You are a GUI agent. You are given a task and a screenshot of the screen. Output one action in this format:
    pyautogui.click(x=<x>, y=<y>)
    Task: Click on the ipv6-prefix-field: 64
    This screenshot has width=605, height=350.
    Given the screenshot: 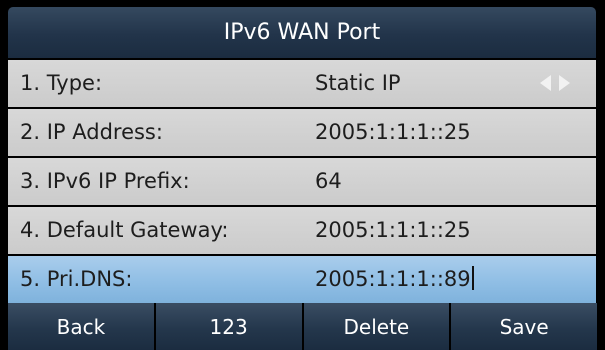 What is the action you would take?
    pyautogui.click(x=328, y=181)
    